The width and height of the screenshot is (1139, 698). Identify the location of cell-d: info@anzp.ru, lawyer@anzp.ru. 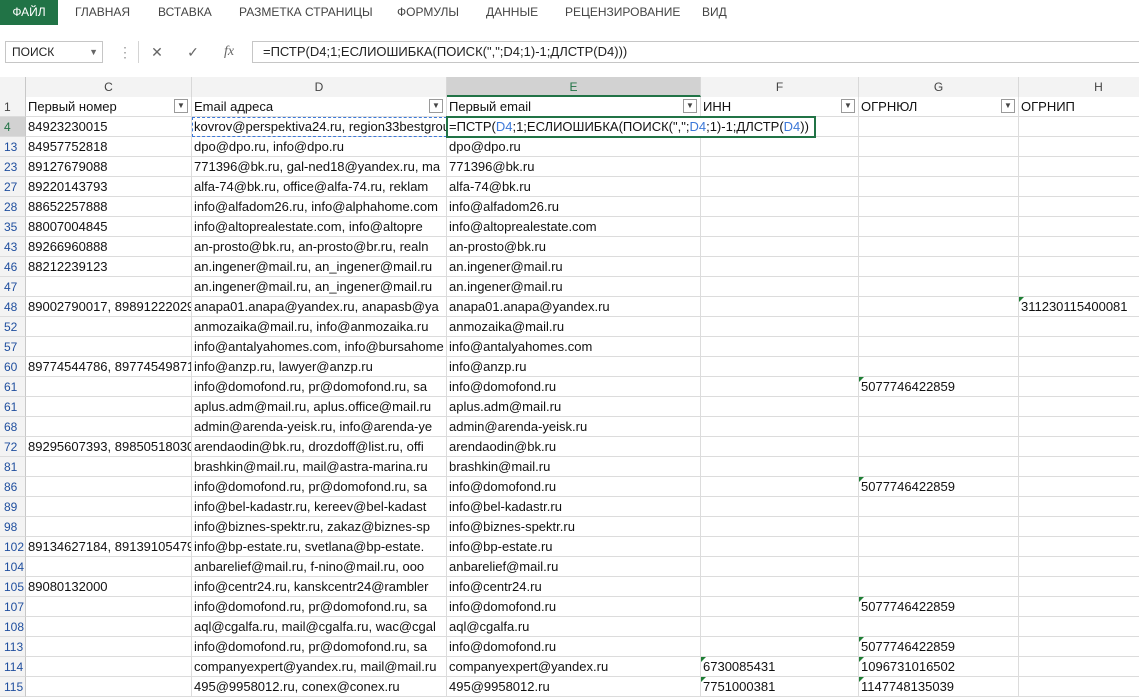
(319, 367).